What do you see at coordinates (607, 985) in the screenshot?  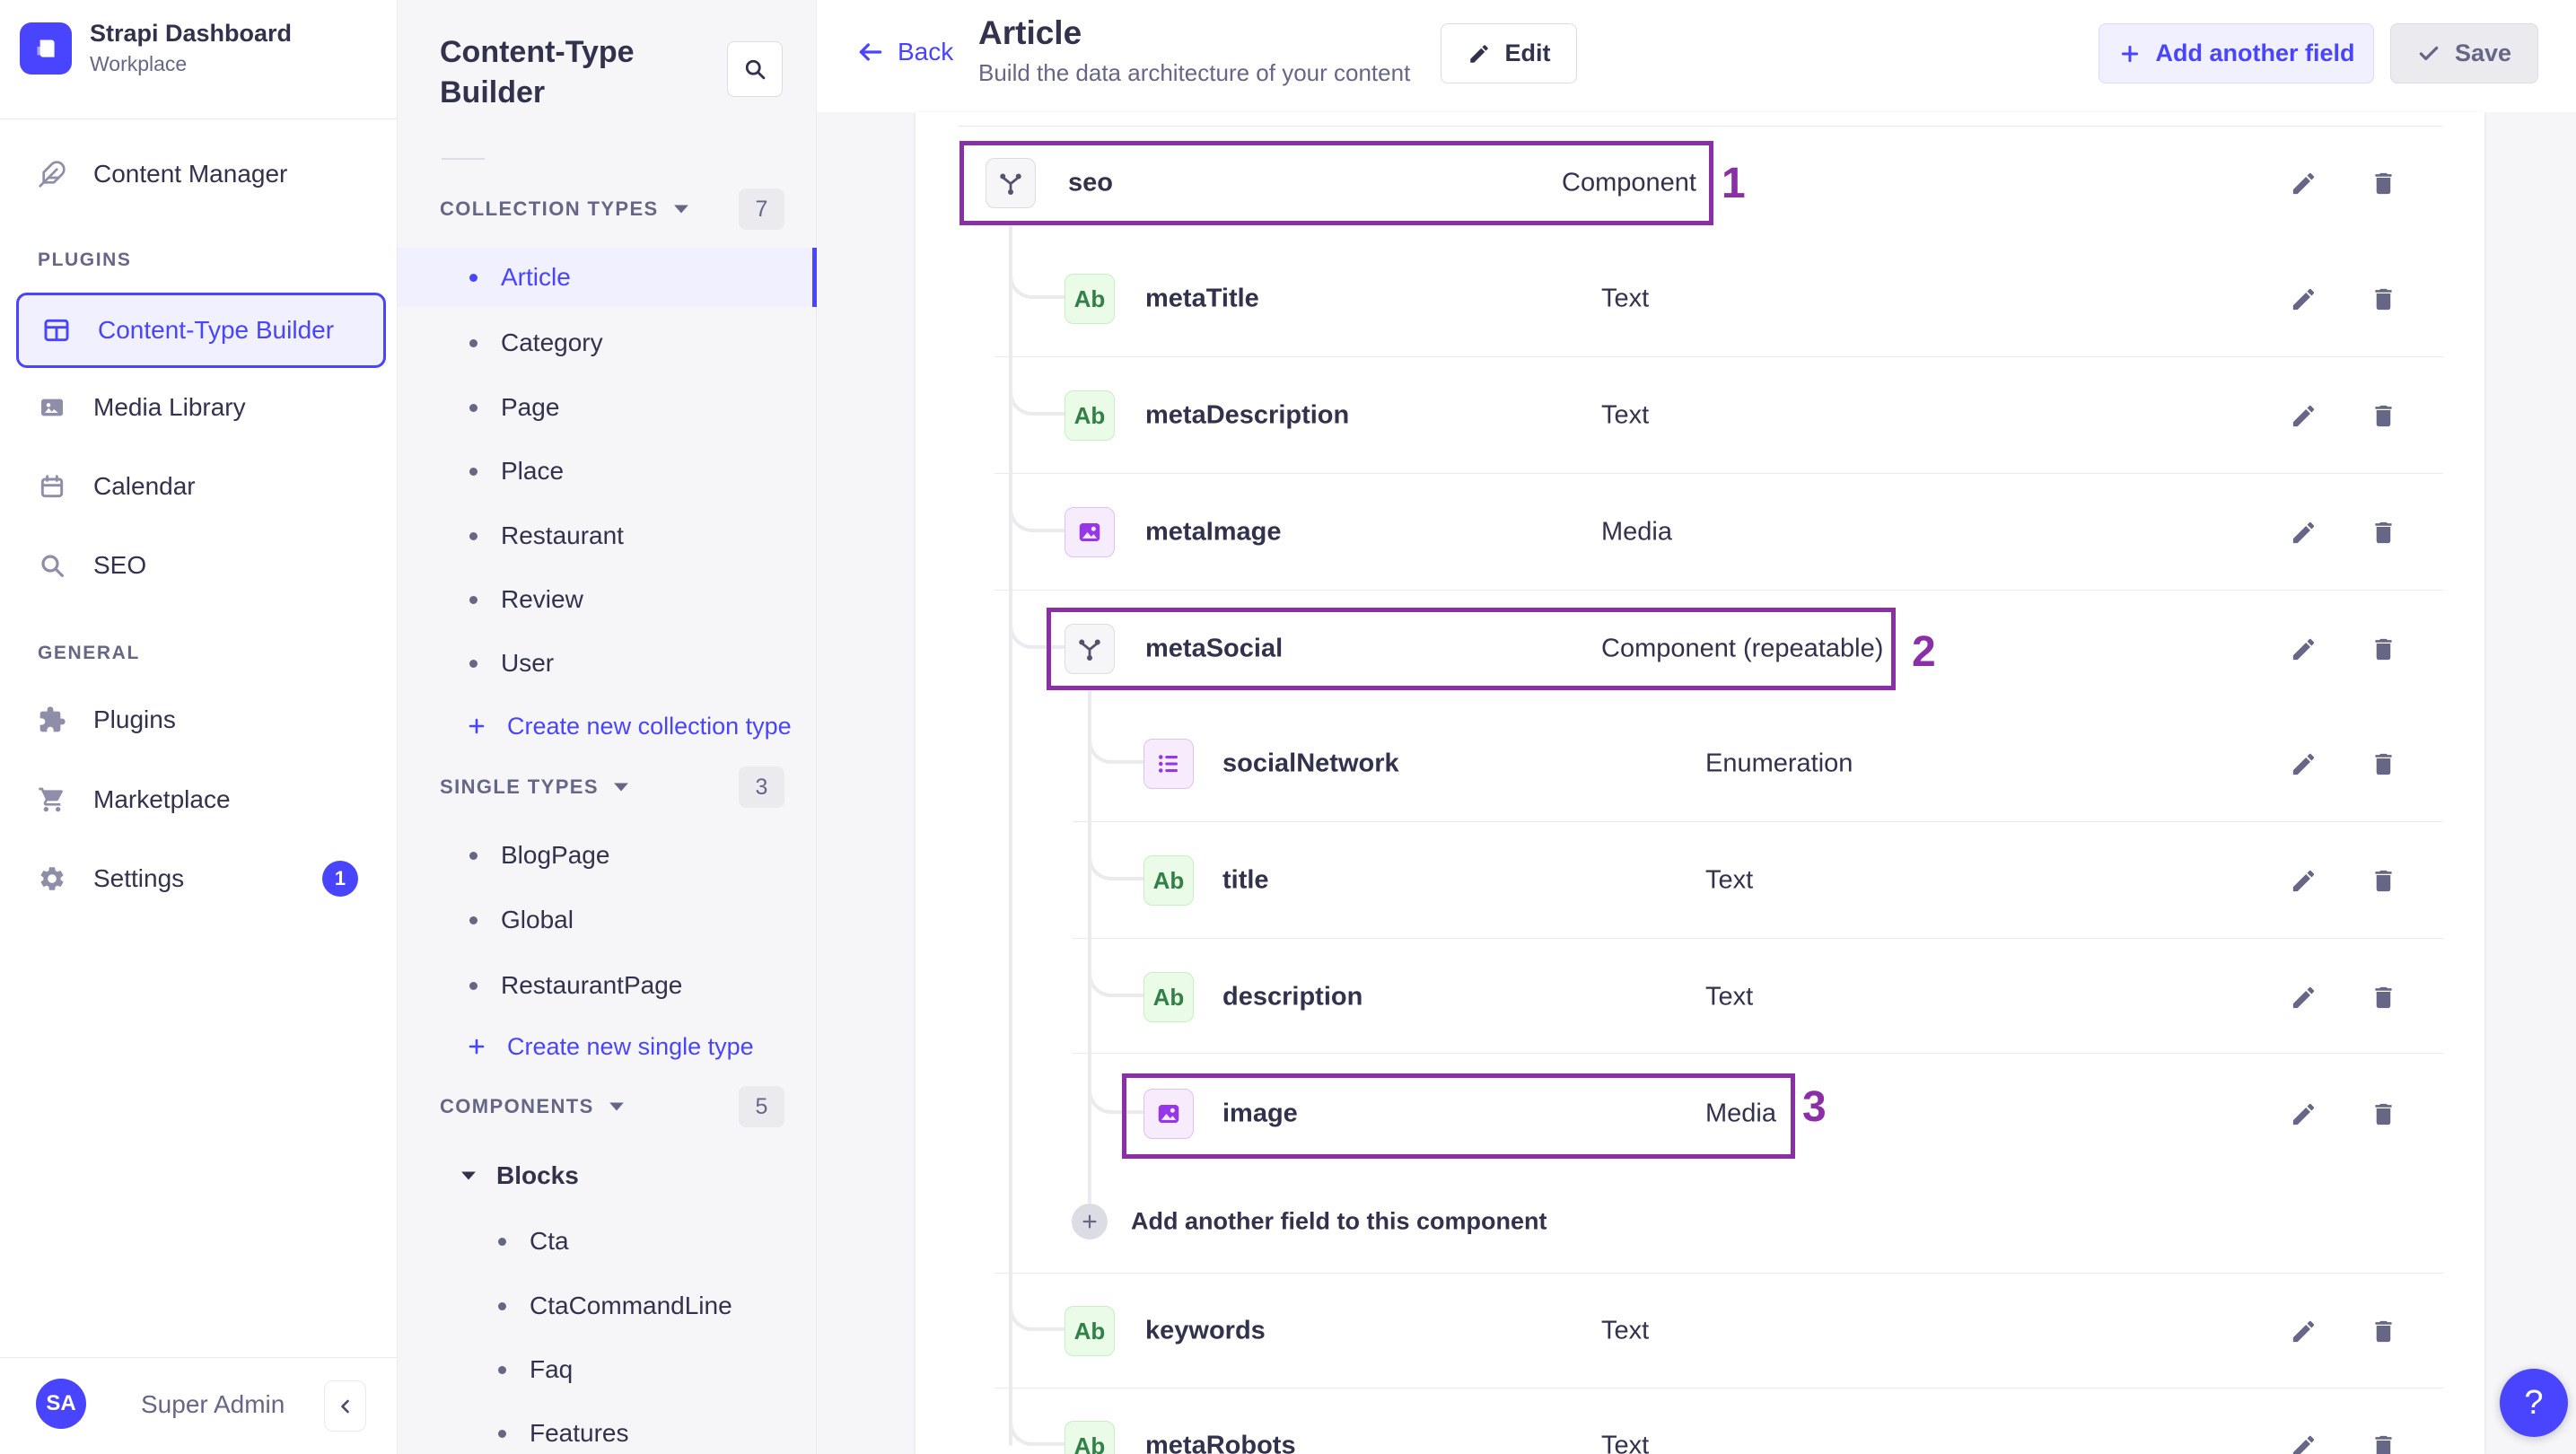 I see `subnav-item-restaurantpage: RestaurantPage` at bounding box center [607, 985].